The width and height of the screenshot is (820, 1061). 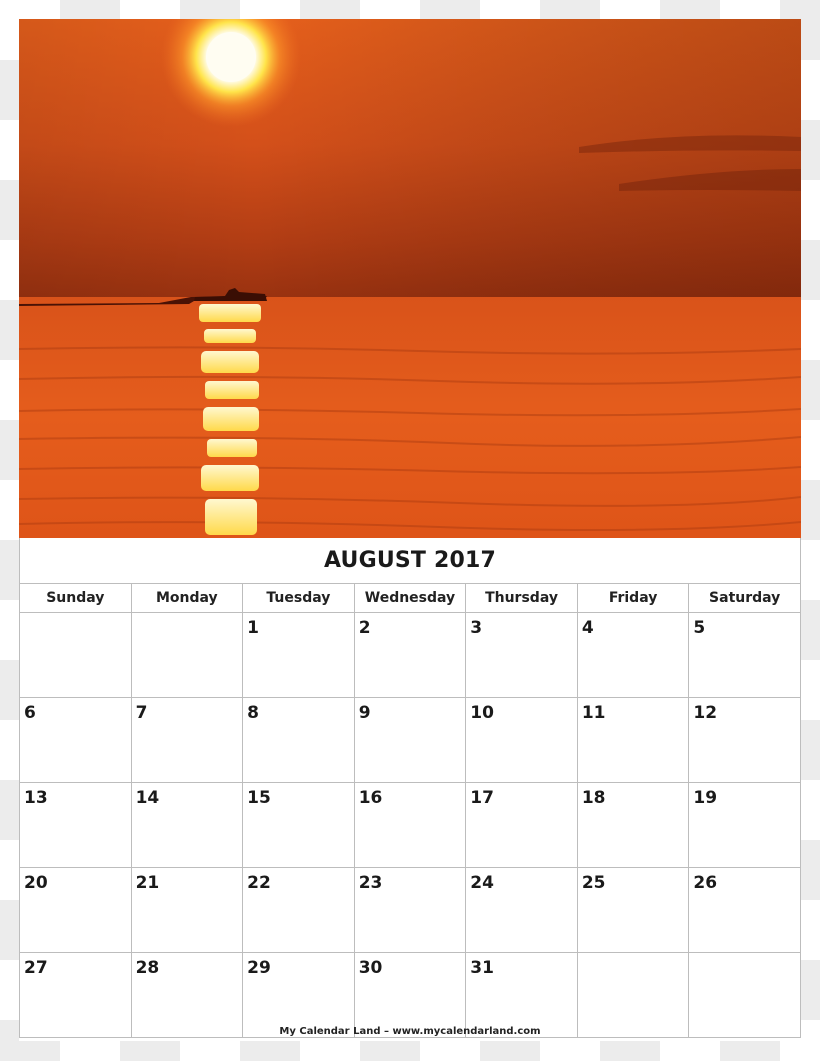 What do you see at coordinates (259, 968) in the screenshot?
I see `day-number: 29` at bounding box center [259, 968].